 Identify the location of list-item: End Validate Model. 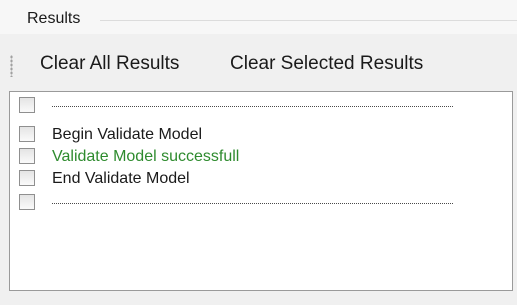
(259, 180).